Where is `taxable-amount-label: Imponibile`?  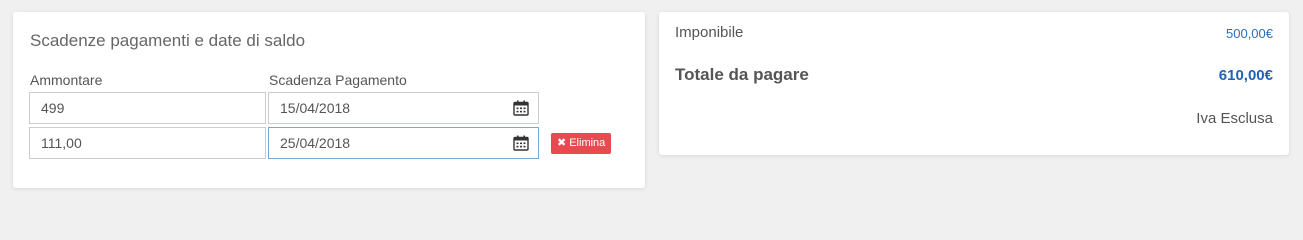
taxable-amount-label: Imponibile is located at coordinates (709, 32).